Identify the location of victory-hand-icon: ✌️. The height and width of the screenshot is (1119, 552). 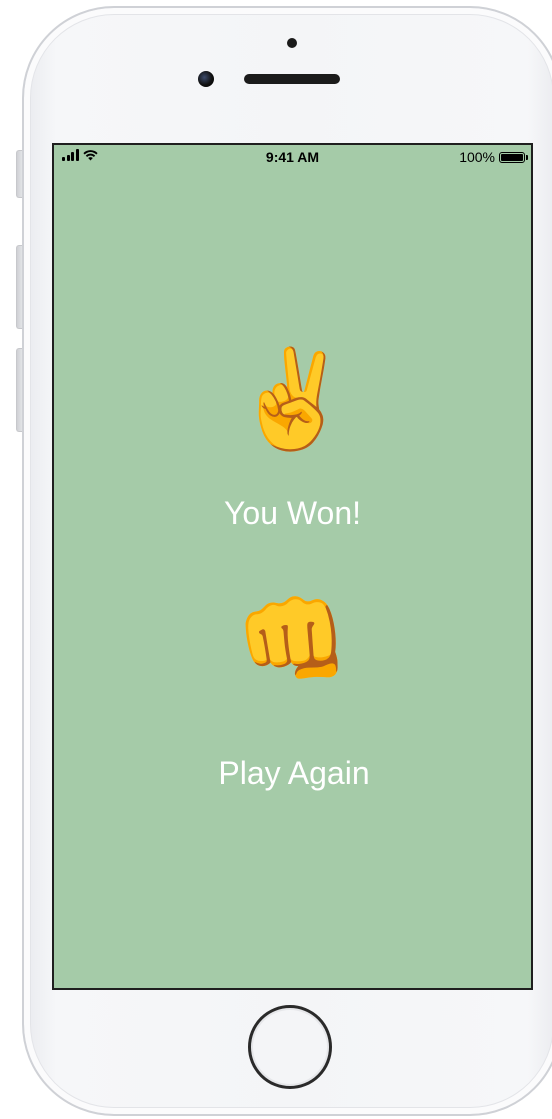
(292, 399).